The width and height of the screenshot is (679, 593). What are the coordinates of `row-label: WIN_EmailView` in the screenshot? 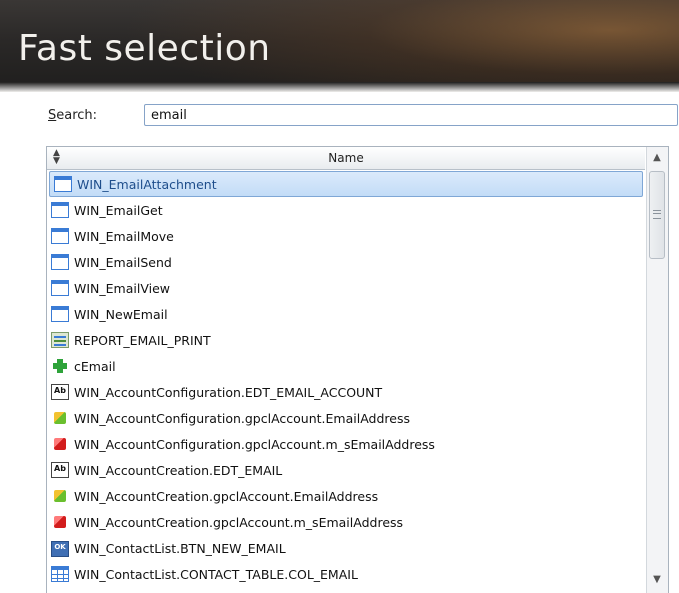 It's located at (122, 288).